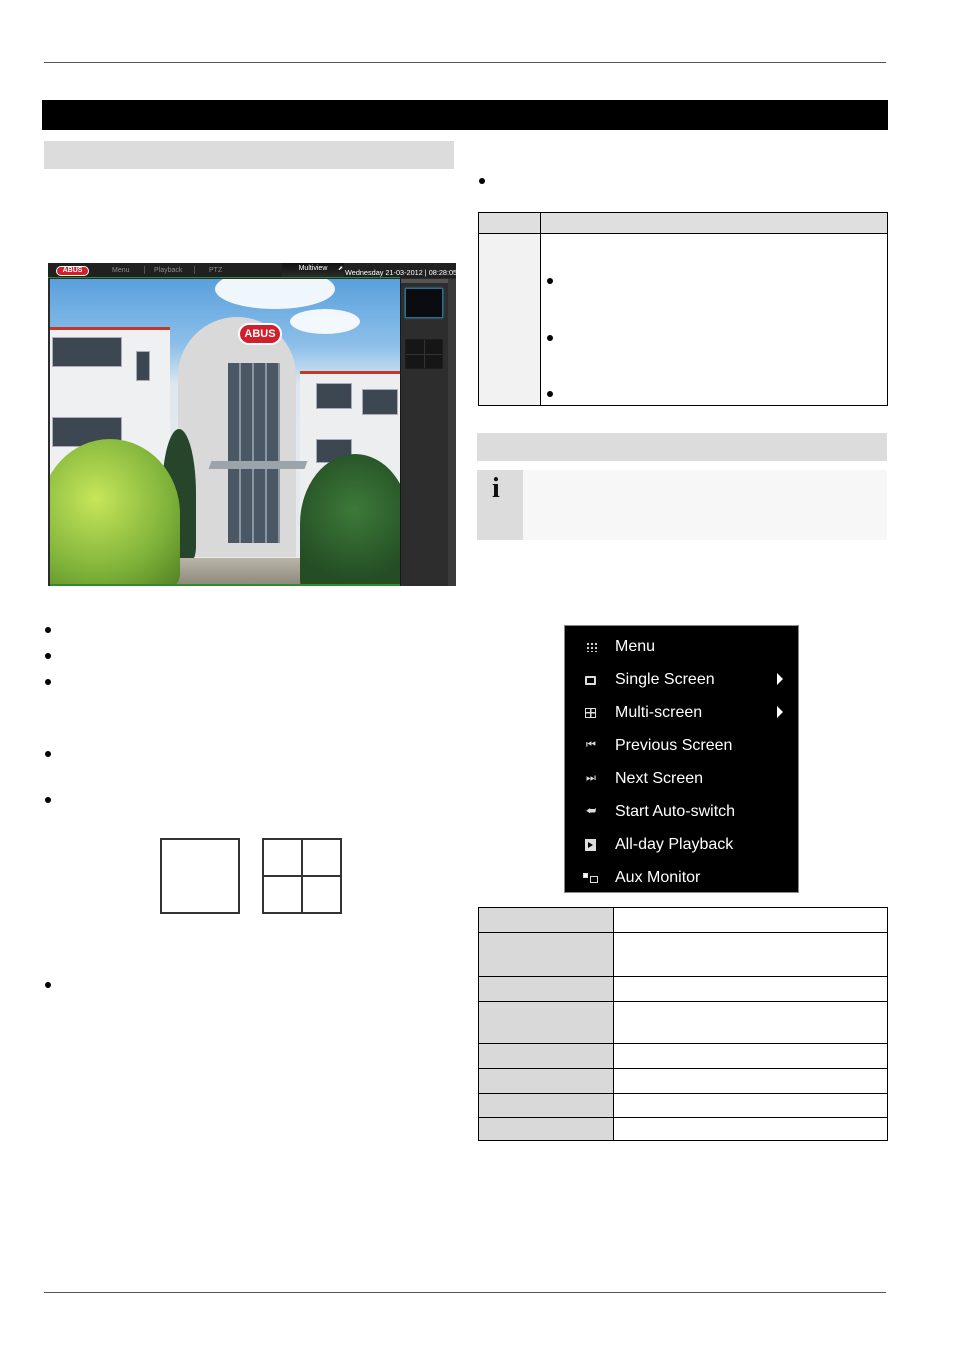 The image size is (954, 1350). Describe the element at coordinates (590, 845) in the screenshot. I see `all-day-playback-icon` at that location.